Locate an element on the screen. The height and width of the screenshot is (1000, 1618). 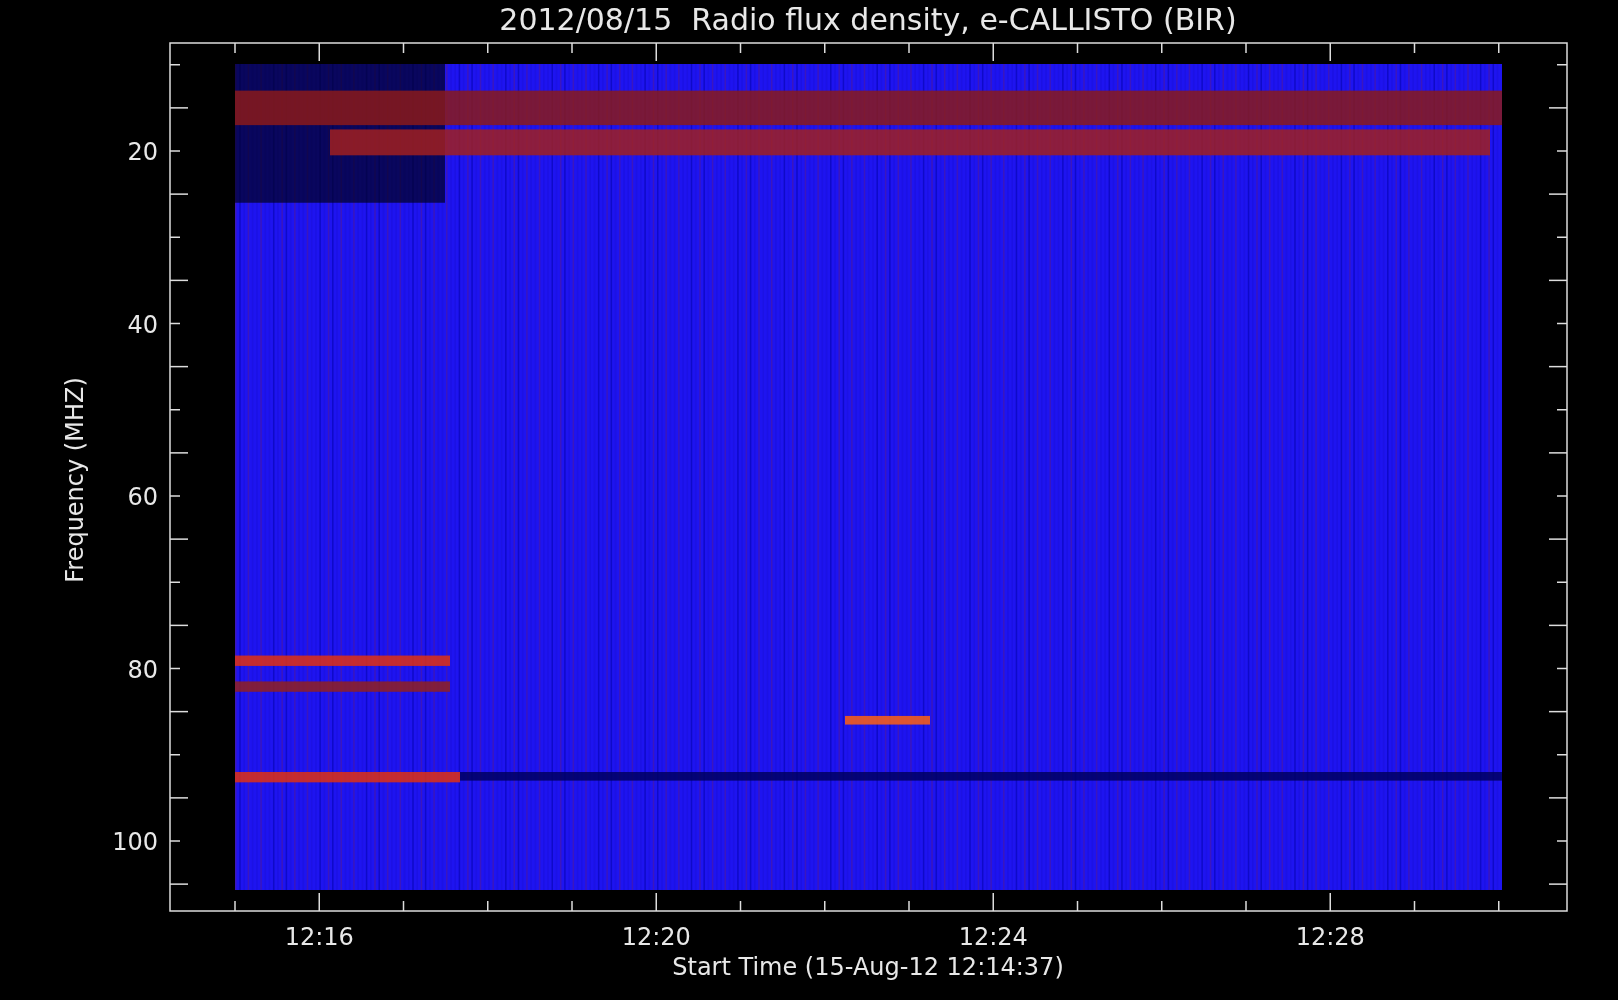
chart-title: 2012/08/15 Radio flux density, e-CALLISTO (BIR) is located at coordinates (868, 19).